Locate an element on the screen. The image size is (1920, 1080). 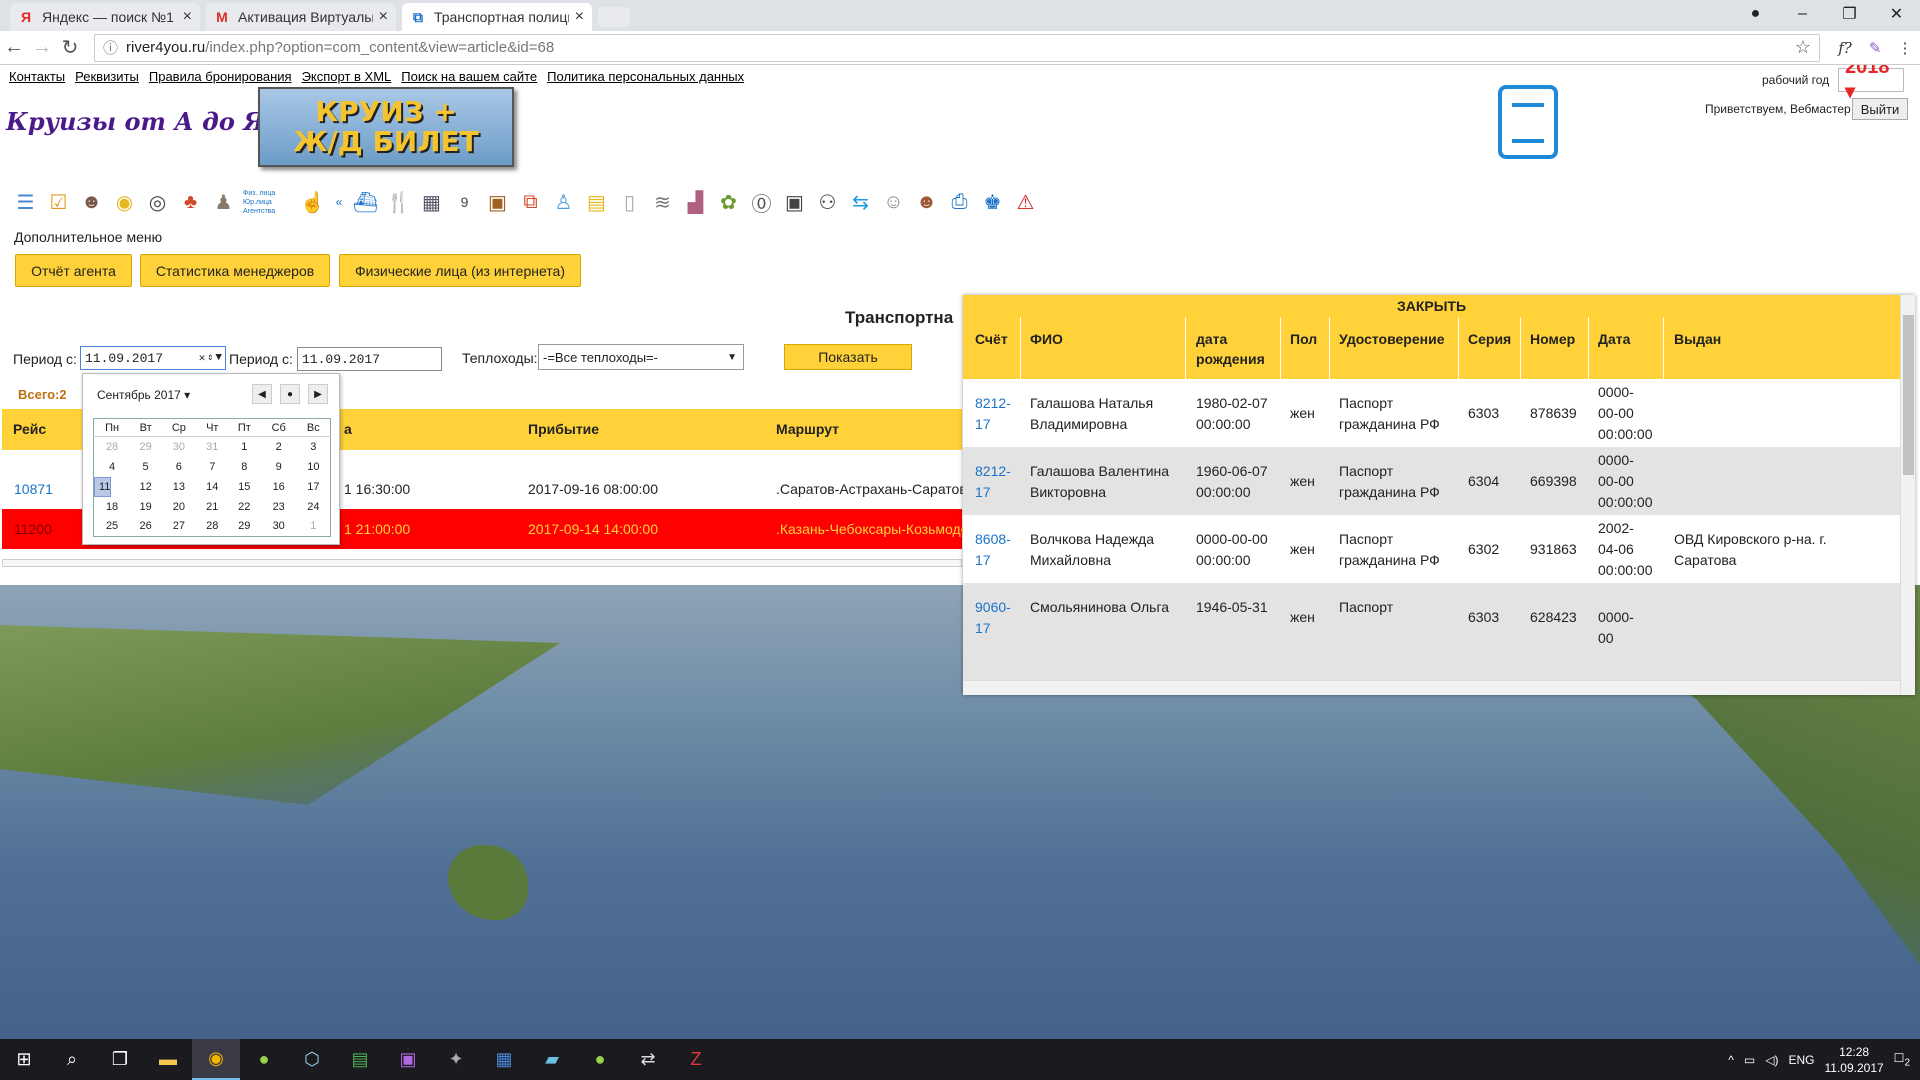
double-chevron-icon: « is located at coordinates (339, 202).